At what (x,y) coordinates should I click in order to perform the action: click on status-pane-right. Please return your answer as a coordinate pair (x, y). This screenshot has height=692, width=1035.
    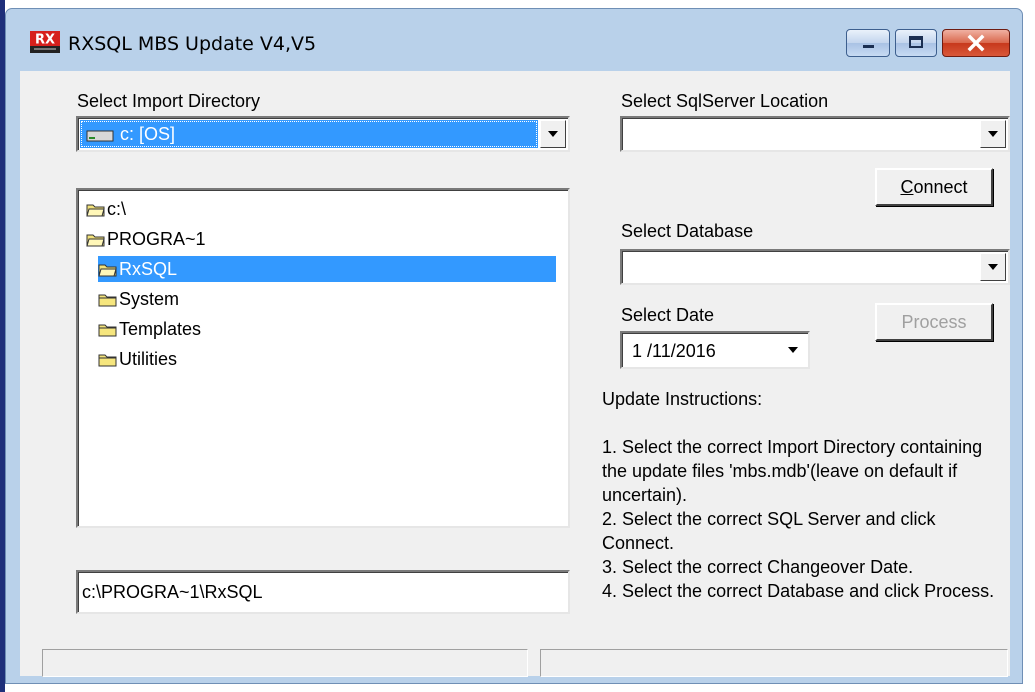
    Looking at the image, I should click on (774, 663).